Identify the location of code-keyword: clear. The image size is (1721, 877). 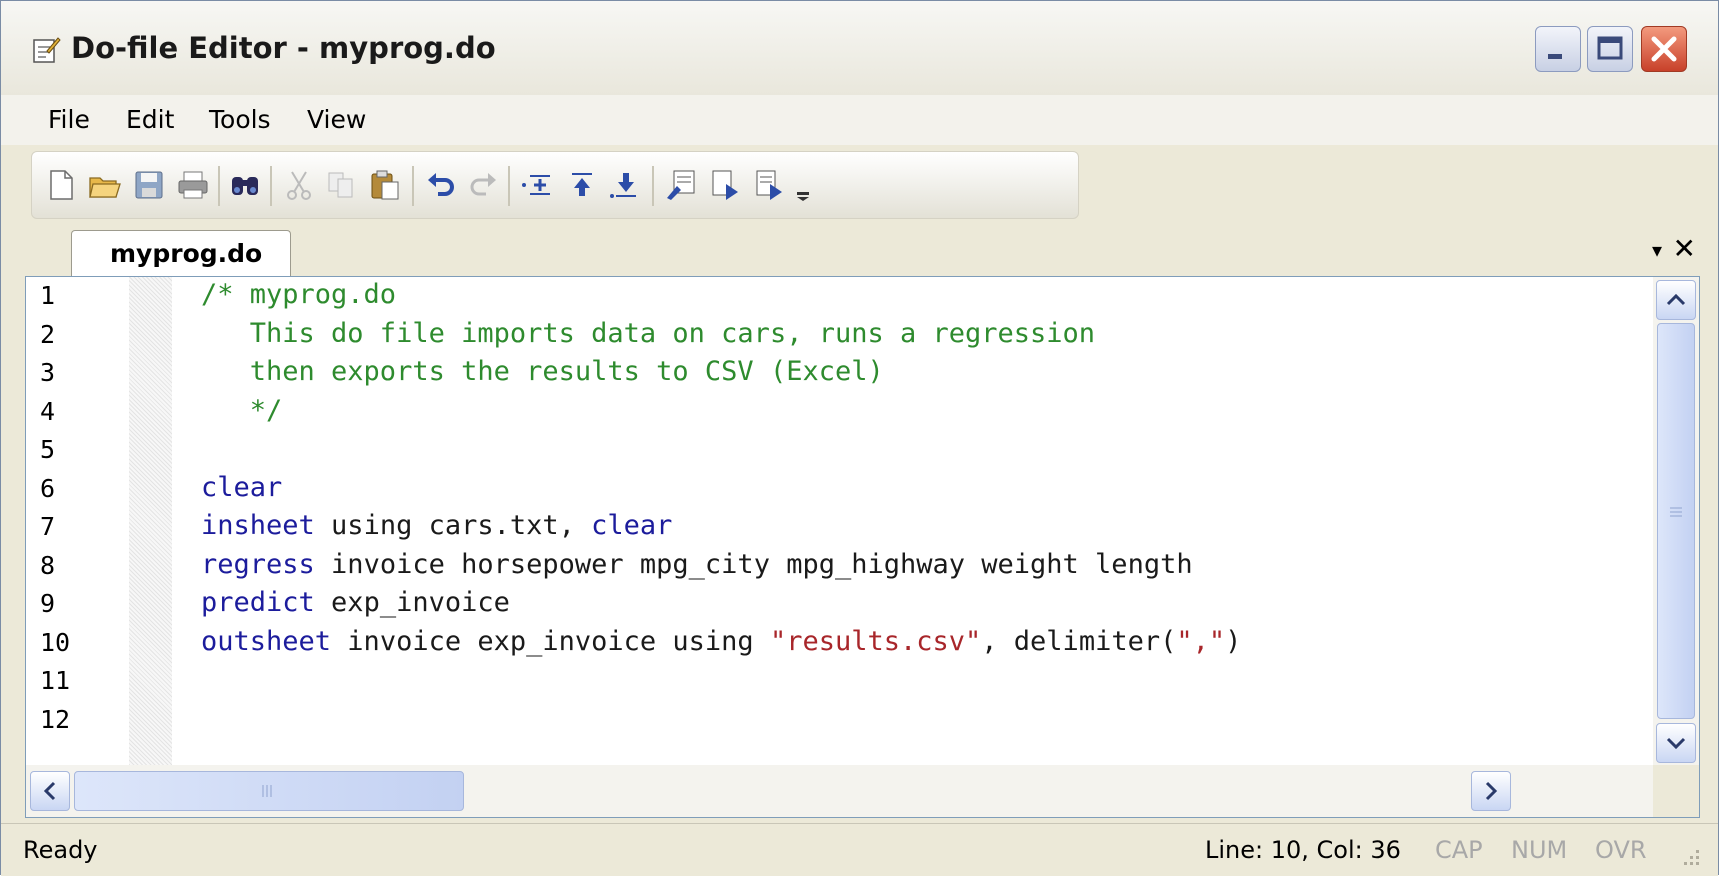
(632, 525).